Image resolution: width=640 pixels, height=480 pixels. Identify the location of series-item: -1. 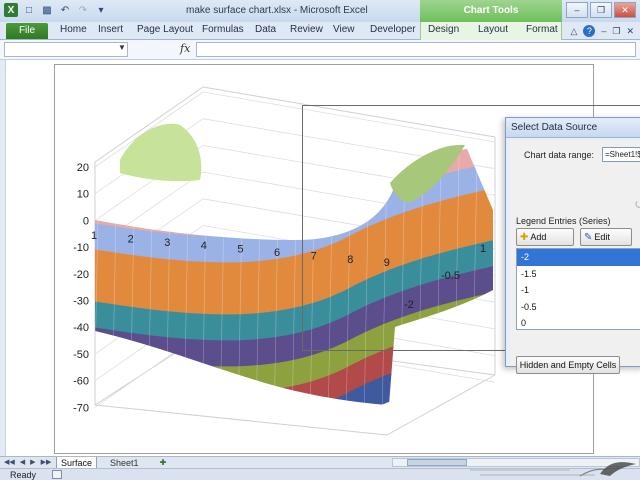
(578, 290).